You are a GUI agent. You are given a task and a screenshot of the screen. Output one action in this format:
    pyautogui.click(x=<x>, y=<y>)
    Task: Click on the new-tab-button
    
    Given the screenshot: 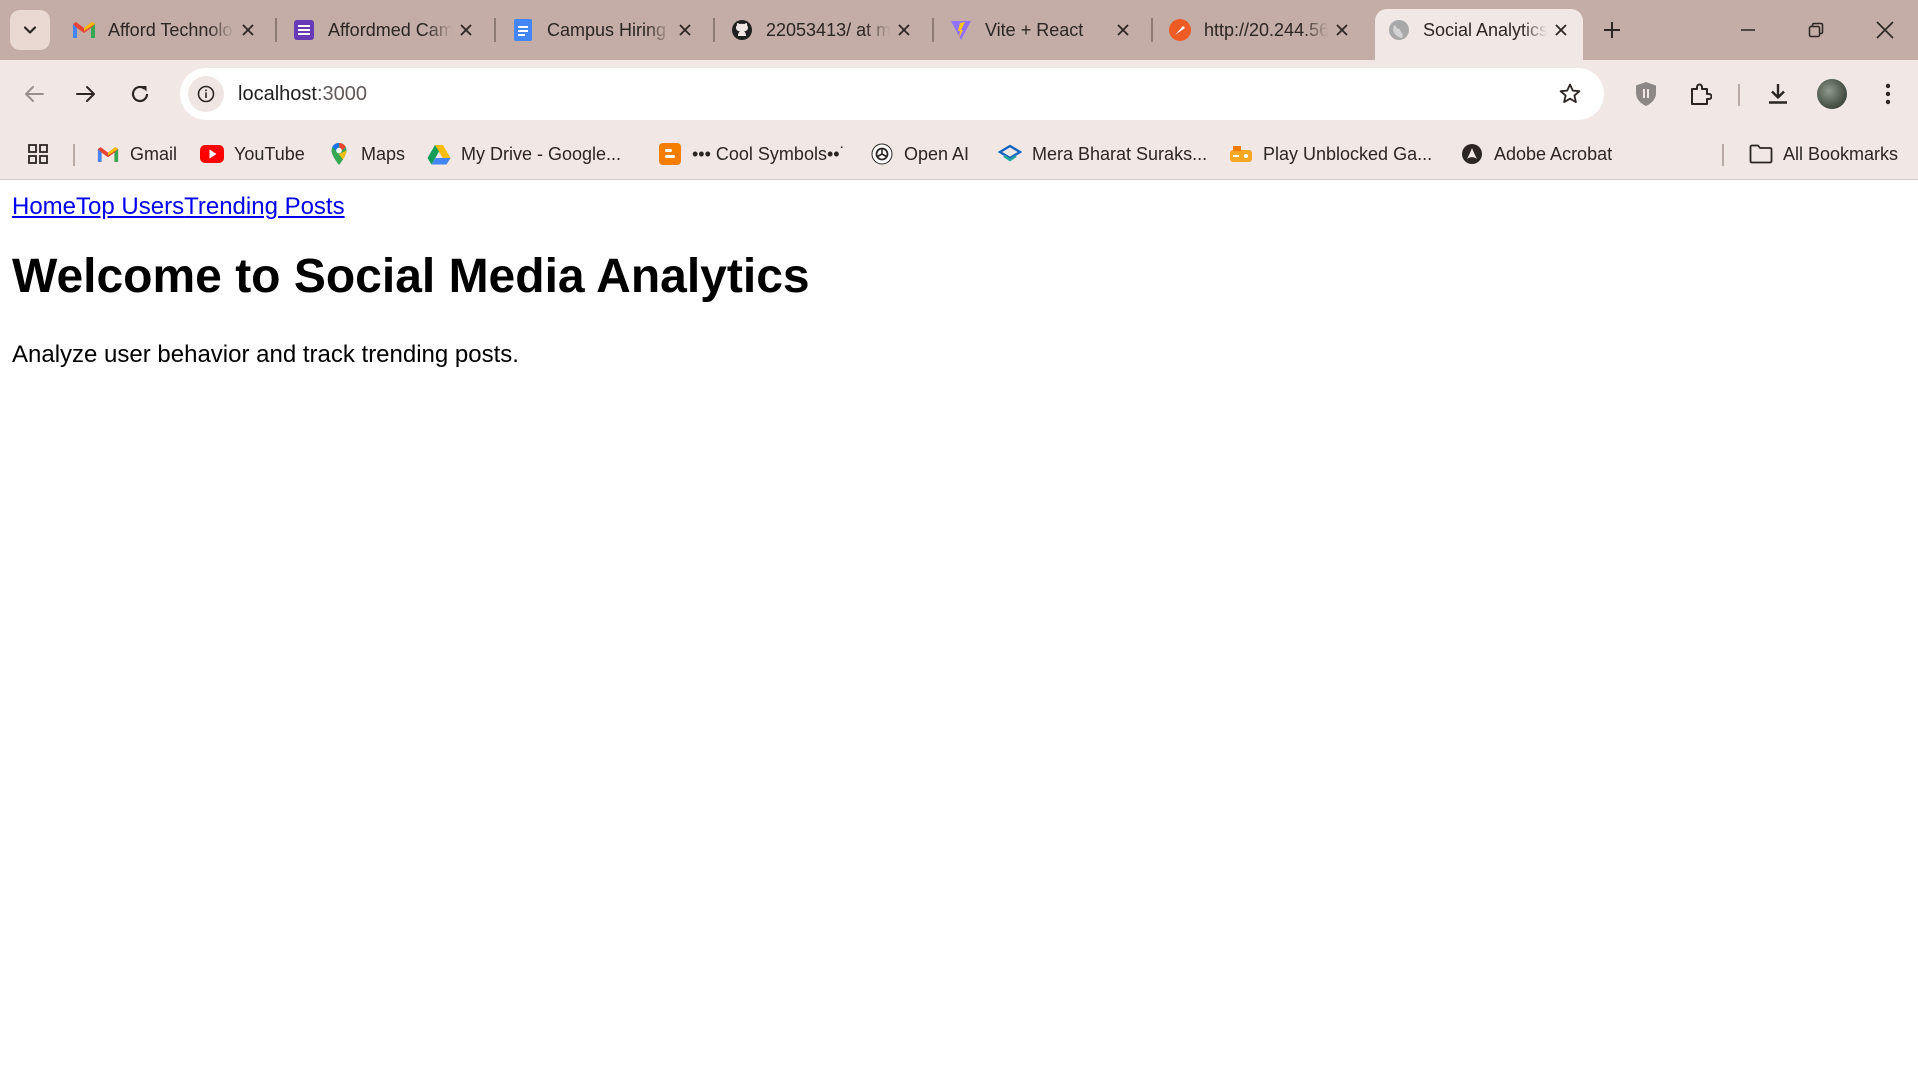 What is the action you would take?
    pyautogui.click(x=1612, y=30)
    